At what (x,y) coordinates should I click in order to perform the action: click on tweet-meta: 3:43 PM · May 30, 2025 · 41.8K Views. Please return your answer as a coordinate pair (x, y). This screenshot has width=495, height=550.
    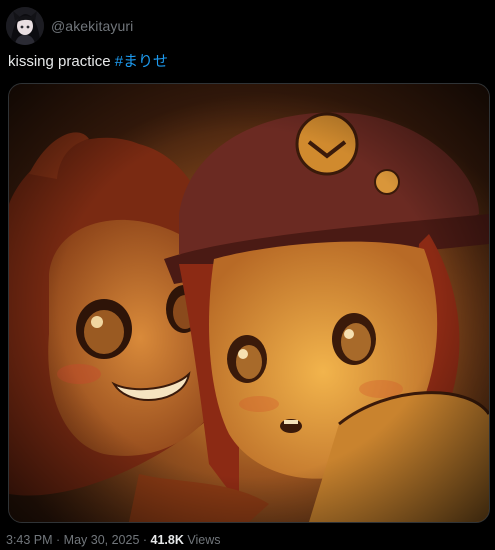
    Looking at the image, I should click on (113, 540).